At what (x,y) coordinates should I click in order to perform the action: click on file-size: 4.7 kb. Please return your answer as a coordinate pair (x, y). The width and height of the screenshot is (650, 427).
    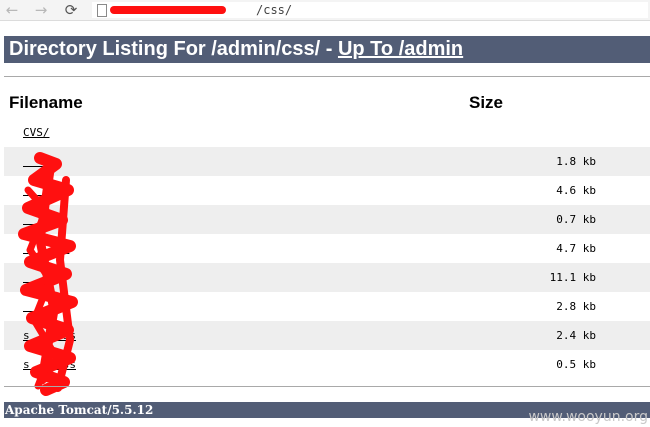
    Looking at the image, I should click on (576, 248).